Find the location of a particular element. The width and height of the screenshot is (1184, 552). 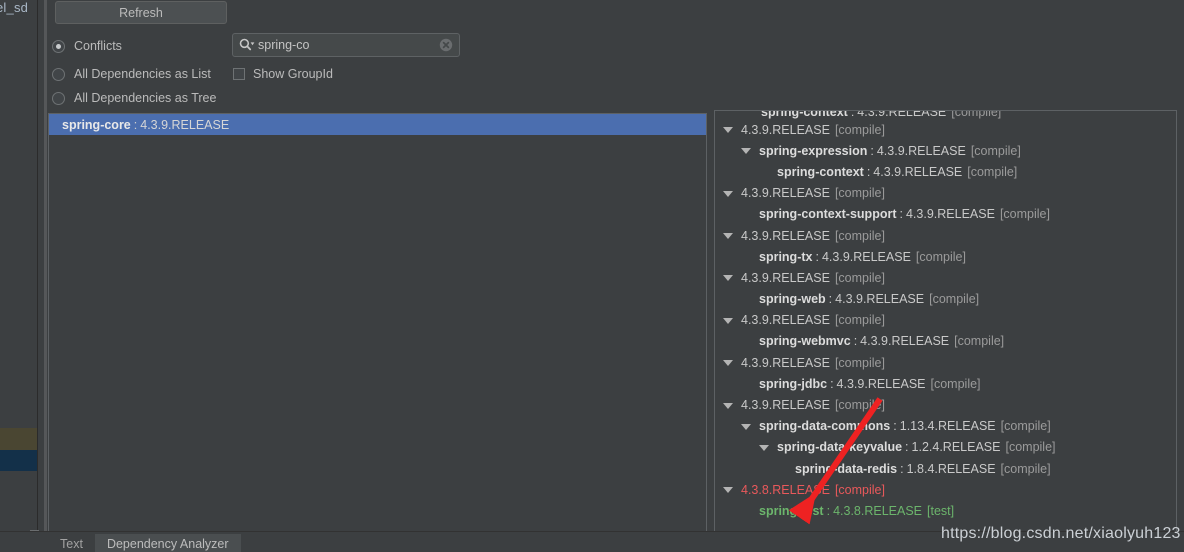

radio-all-dependencies-as-tree: All Dependencies as Tree is located at coordinates (134, 98).